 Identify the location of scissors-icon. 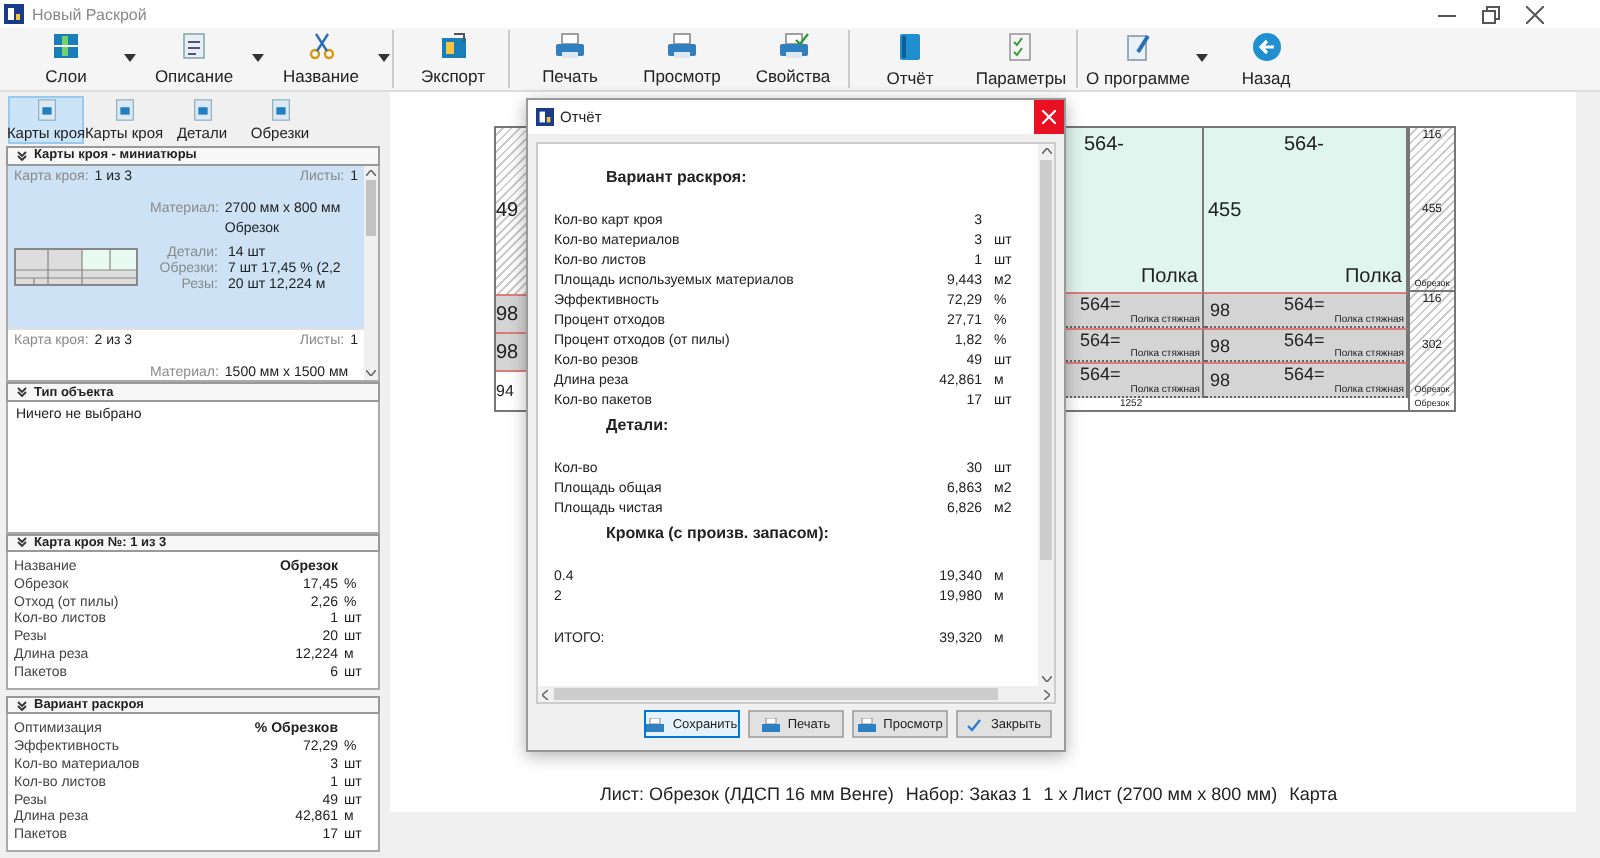
(321, 46).